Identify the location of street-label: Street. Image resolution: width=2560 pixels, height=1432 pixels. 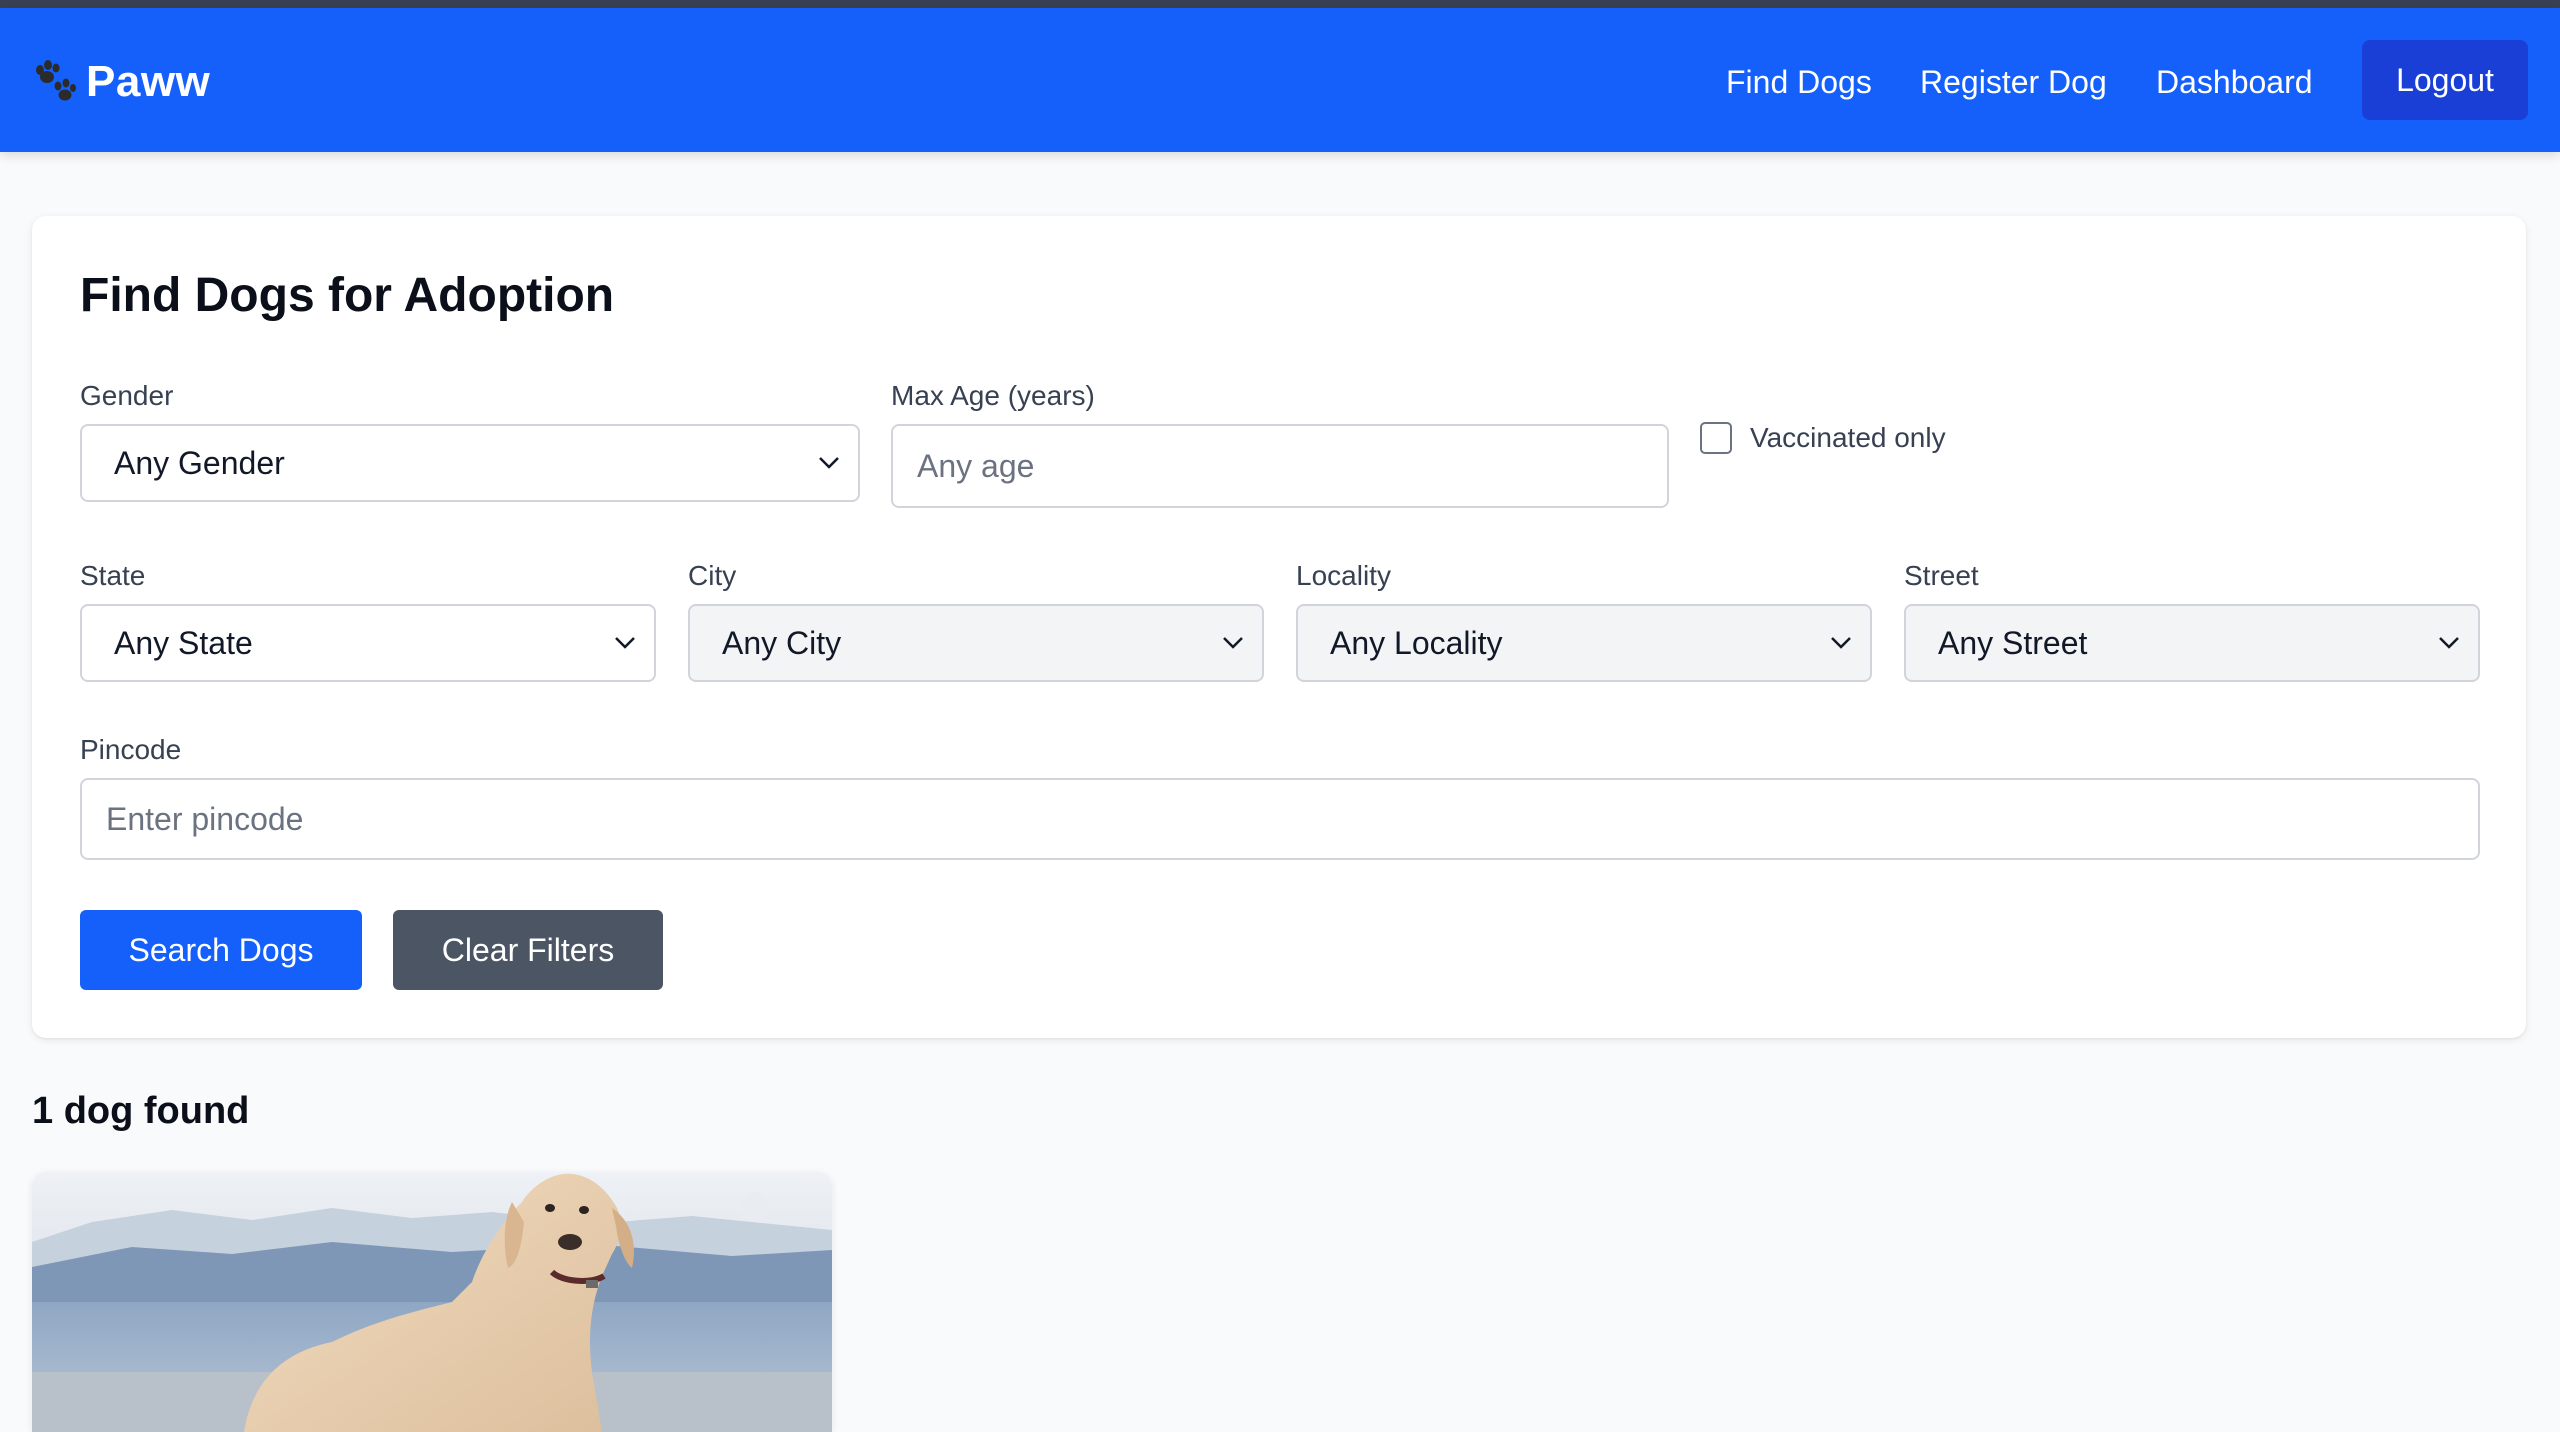
(1941, 575).